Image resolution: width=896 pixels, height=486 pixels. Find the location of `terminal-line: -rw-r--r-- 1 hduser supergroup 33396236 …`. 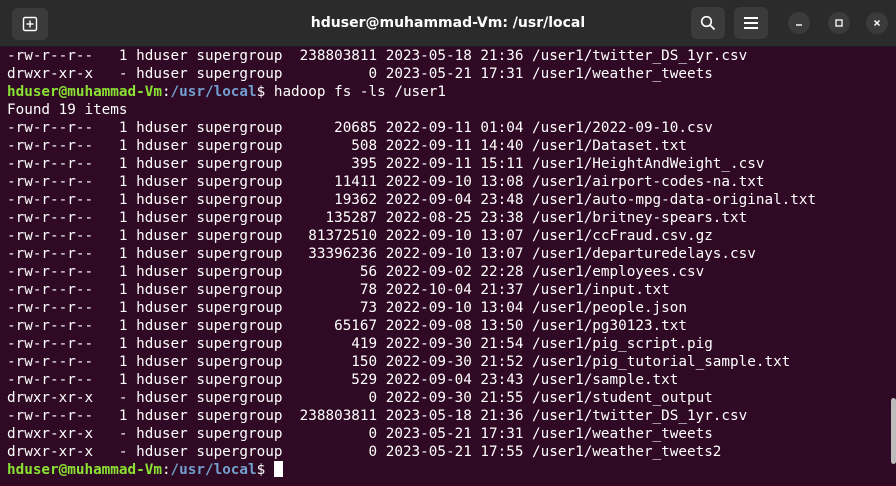

terminal-line: -rw-r--r-- 1 hduser supergroup 33396236 … is located at coordinates (381, 254).